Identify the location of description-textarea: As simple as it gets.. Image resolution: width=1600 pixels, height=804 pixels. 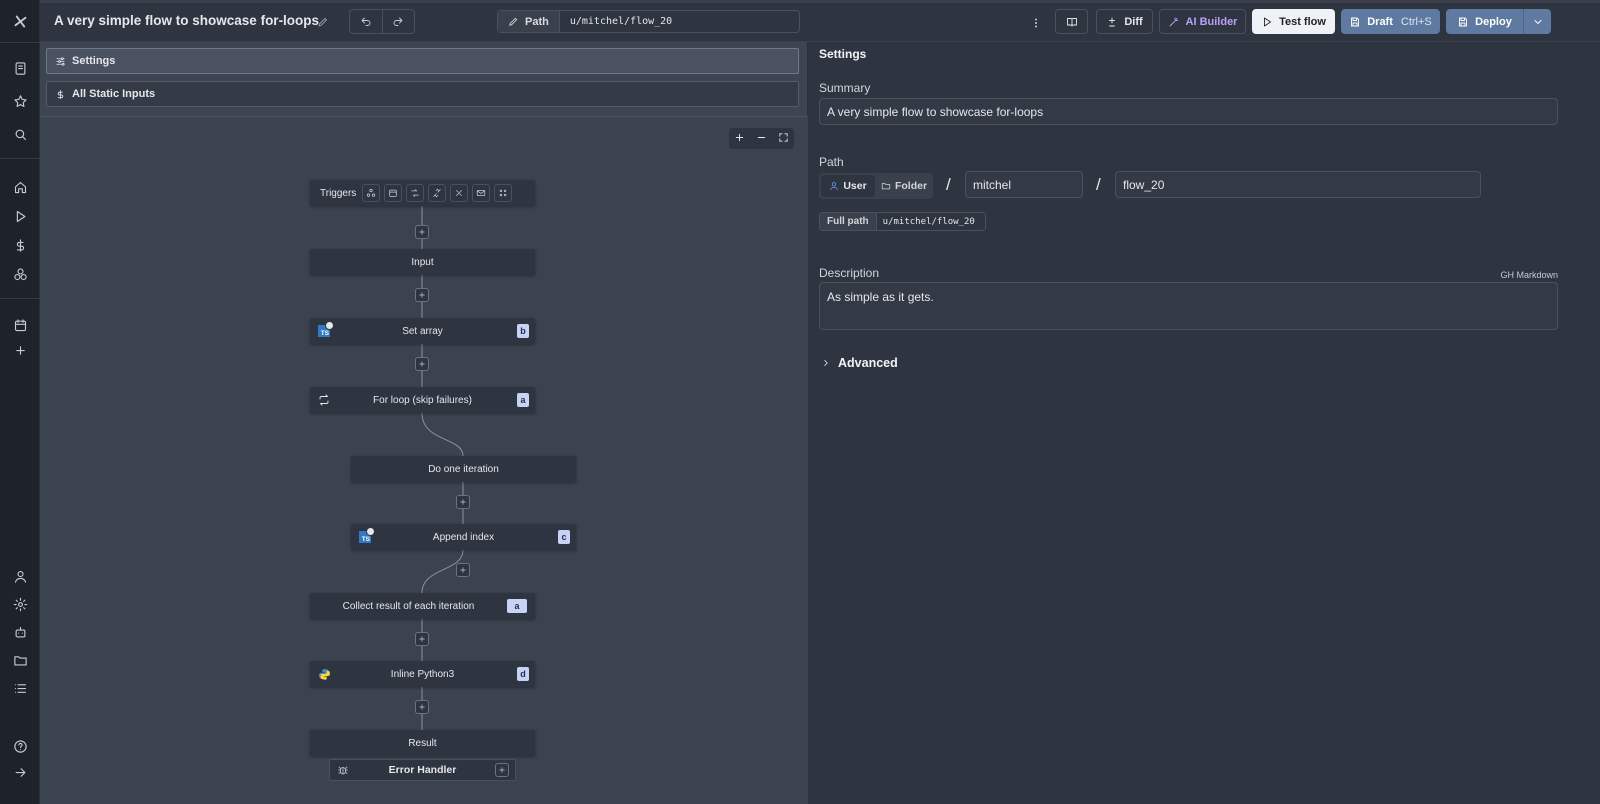
(1188, 306).